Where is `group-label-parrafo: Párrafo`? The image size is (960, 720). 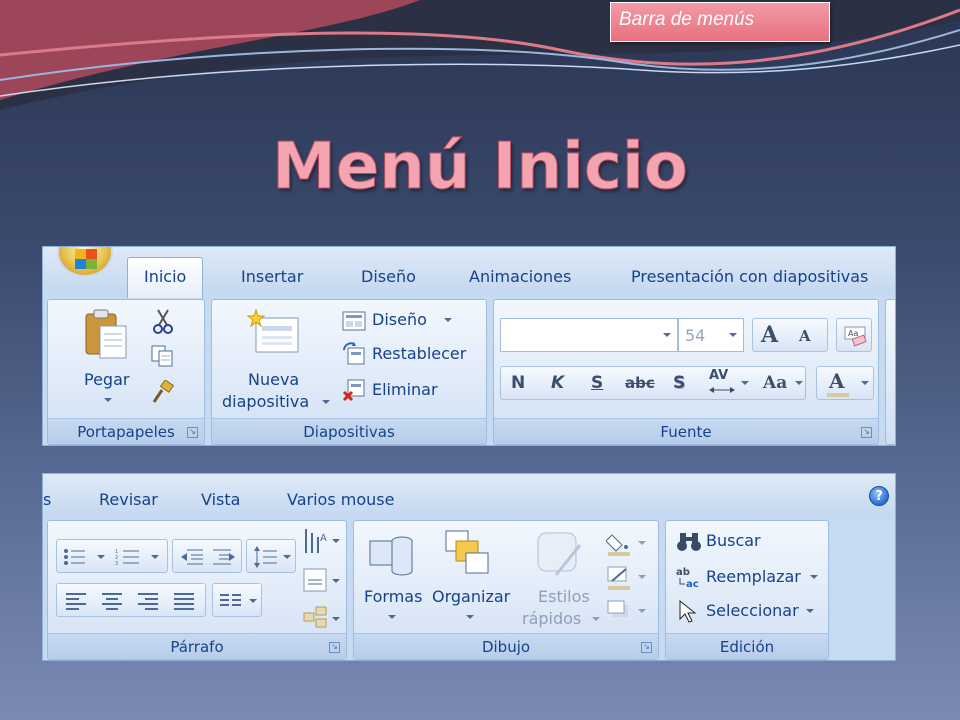
group-label-parrafo: Párrafo is located at coordinates (197, 646).